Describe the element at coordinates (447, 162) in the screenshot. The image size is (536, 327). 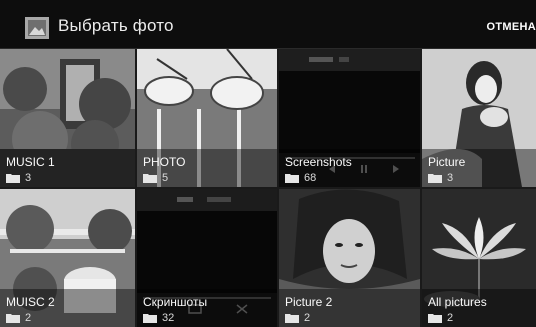
I see `album-name: Picture` at that location.